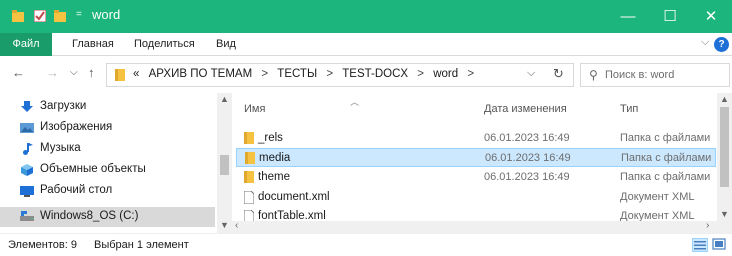 This screenshot has width=732, height=256. Describe the element at coordinates (366, 244) in the screenshot. I see `status-bar: Элементов: 9 Выбран 1 элемент` at that location.